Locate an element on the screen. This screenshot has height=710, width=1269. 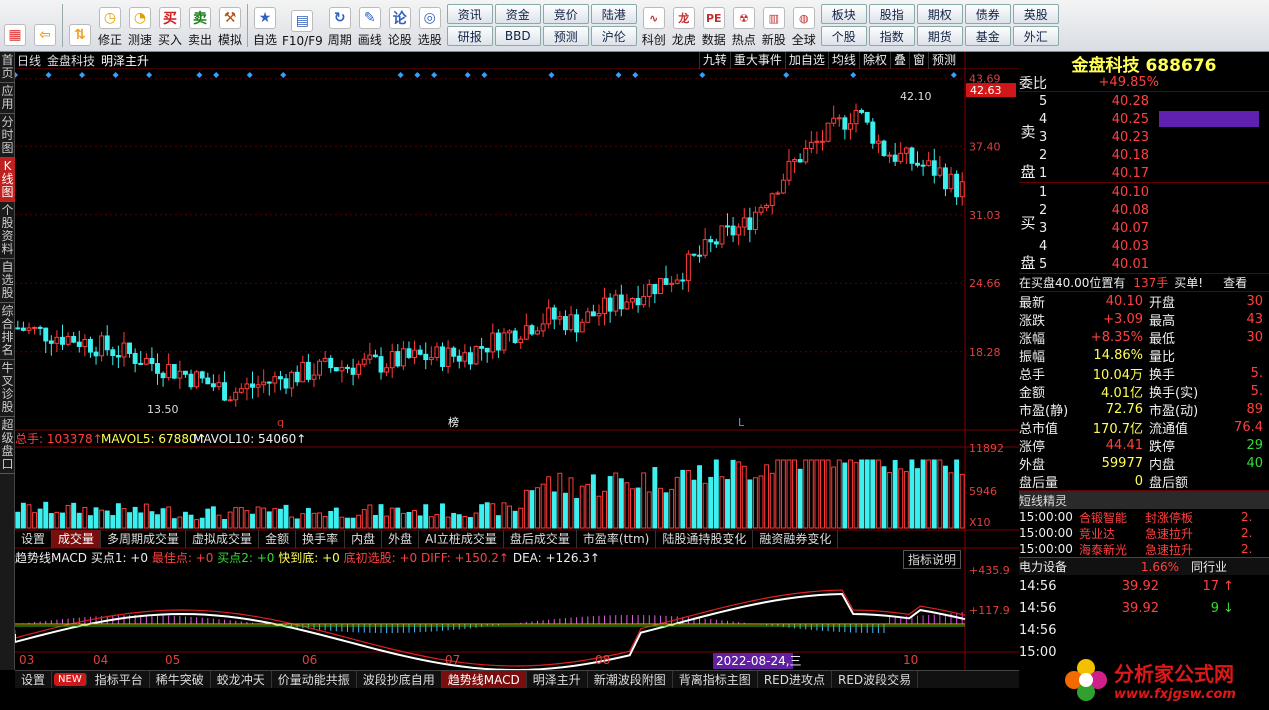
left-tab-2: 分时图 is located at coordinates (7, 136).